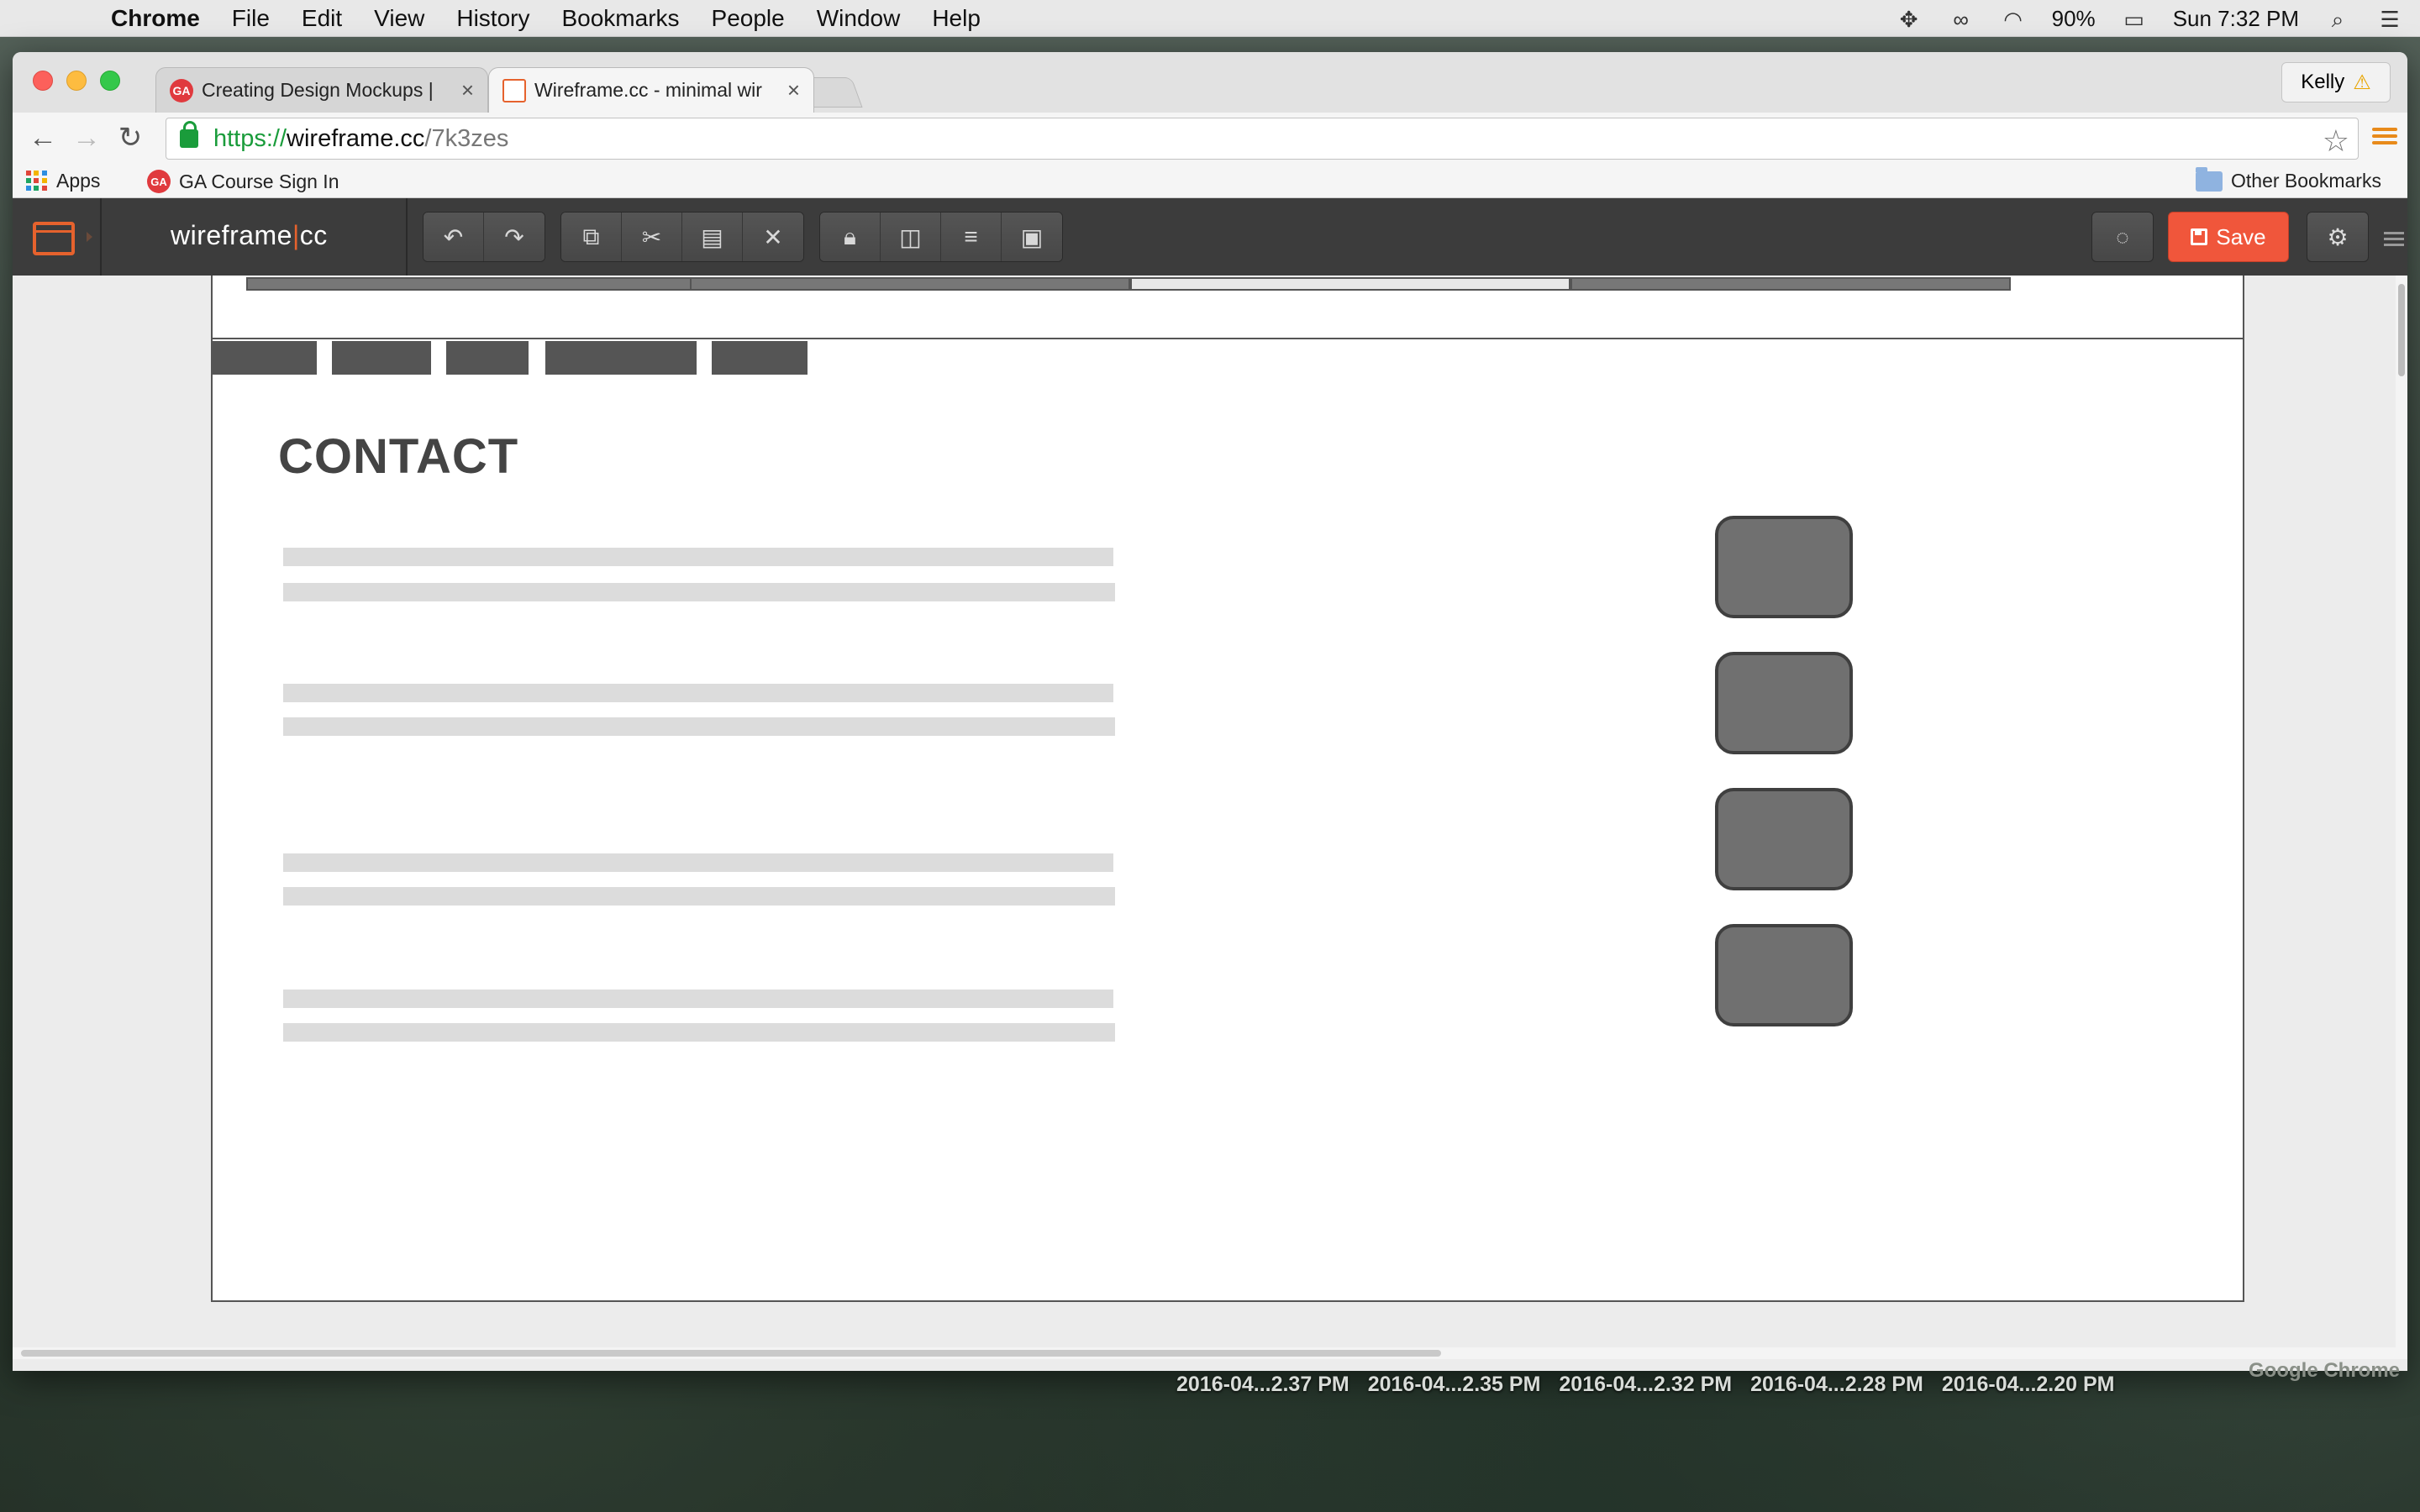  What do you see at coordinates (321, 90) in the screenshot?
I see `tab-creating-design-mockups: GA Creating Design Mockups | ×` at bounding box center [321, 90].